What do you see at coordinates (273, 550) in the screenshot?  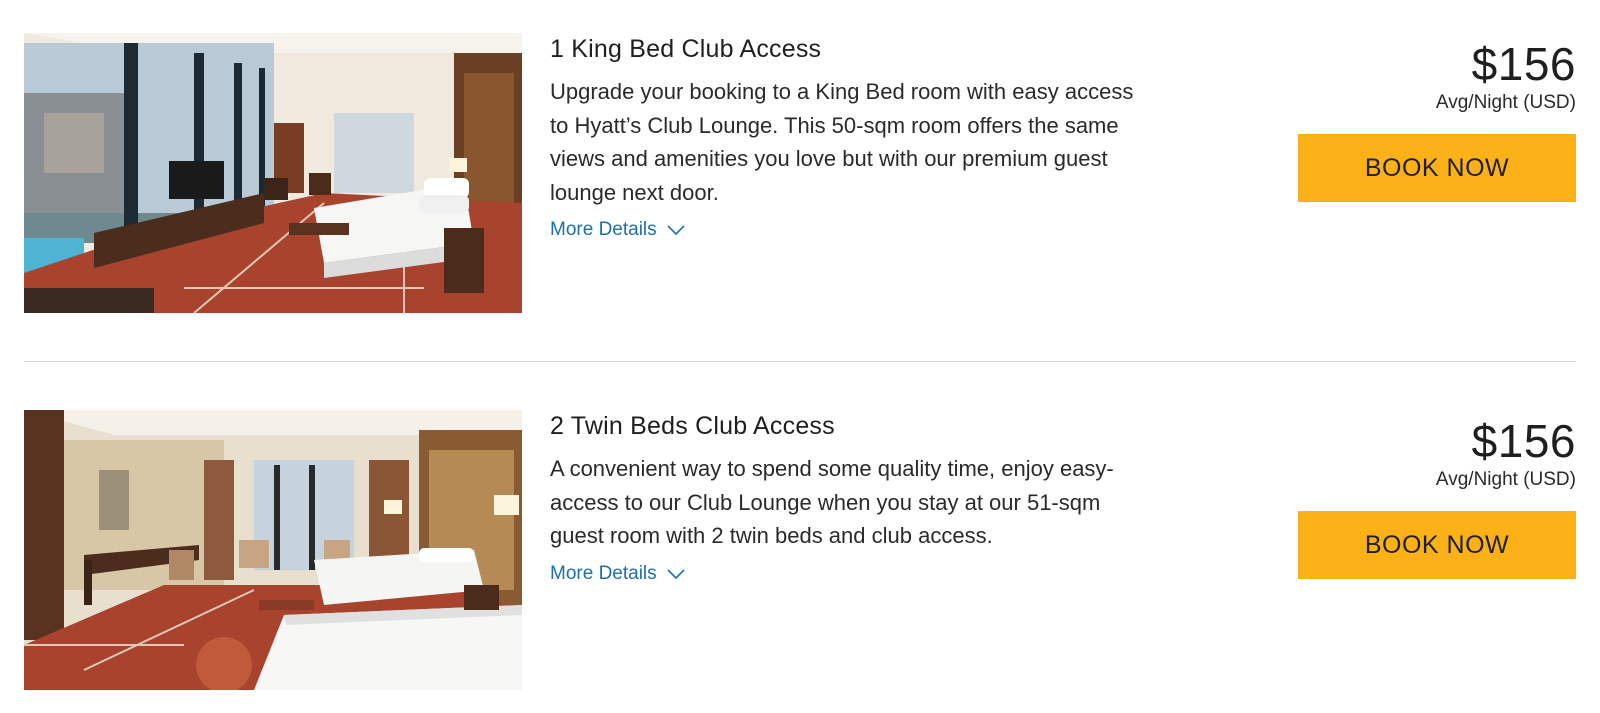 I see `room-photo-twin` at bounding box center [273, 550].